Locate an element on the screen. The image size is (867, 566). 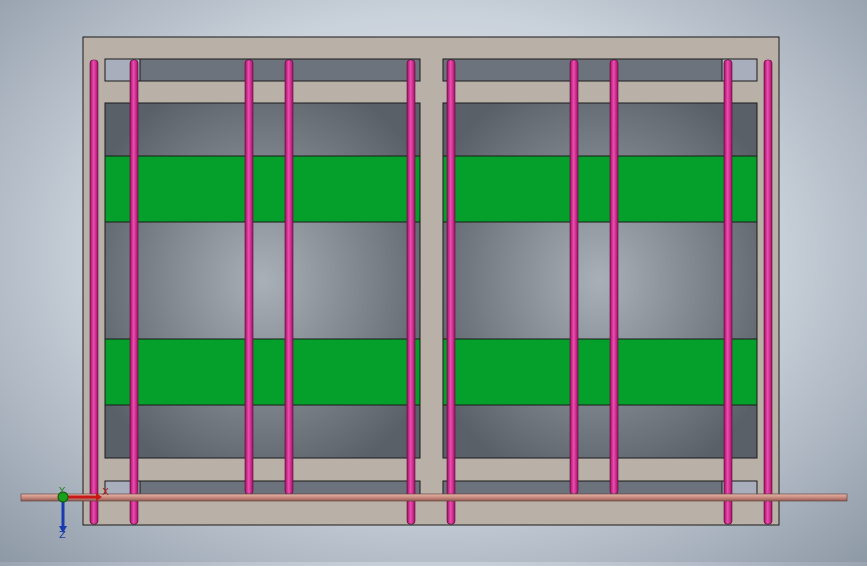
green-band-bottom-right is located at coordinates (600, 372).